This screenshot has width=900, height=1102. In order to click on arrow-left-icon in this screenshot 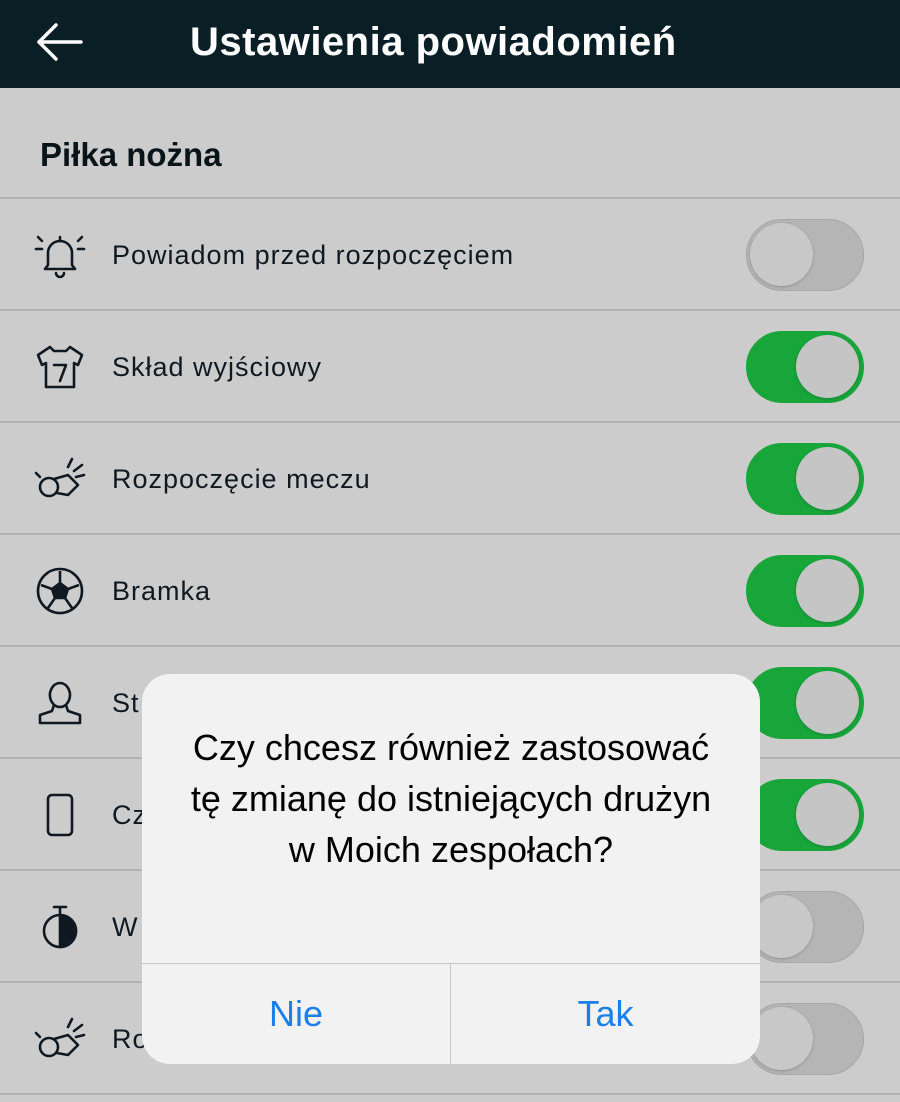, I will do `click(60, 42)`.